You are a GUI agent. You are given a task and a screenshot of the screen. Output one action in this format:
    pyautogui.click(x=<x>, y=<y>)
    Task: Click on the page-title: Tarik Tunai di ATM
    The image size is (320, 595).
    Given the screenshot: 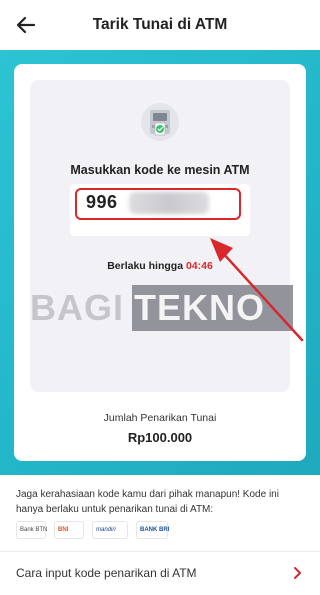 What is the action you would take?
    pyautogui.click(x=160, y=24)
    